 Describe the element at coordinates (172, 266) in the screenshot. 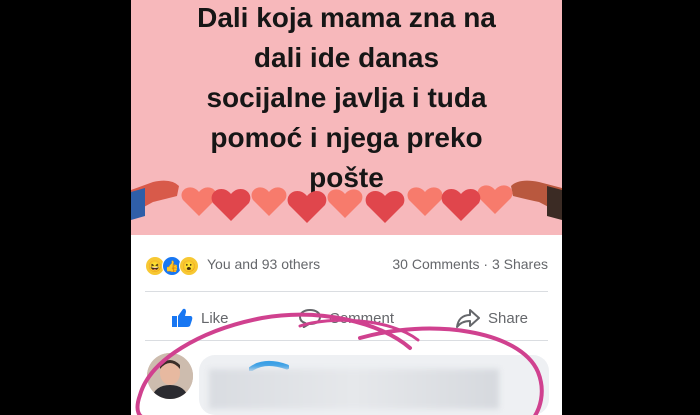

I see `reaction-icons: 😆 👍 😮` at that location.